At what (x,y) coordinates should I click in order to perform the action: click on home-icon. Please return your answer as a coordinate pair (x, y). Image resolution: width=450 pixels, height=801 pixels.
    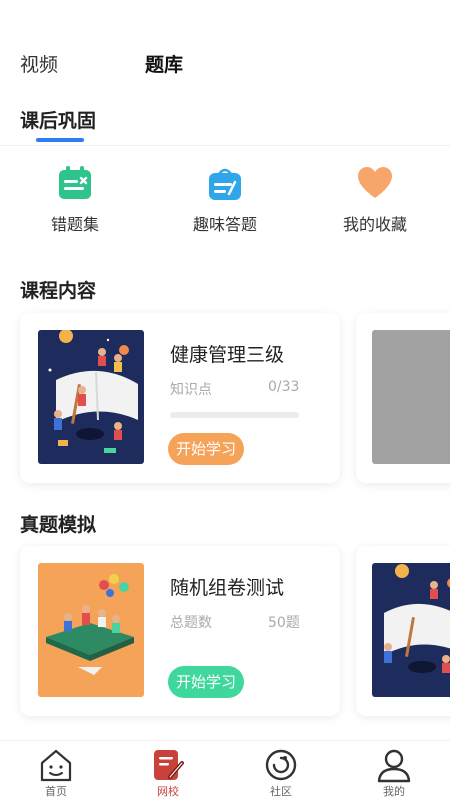
    Looking at the image, I should click on (56, 765).